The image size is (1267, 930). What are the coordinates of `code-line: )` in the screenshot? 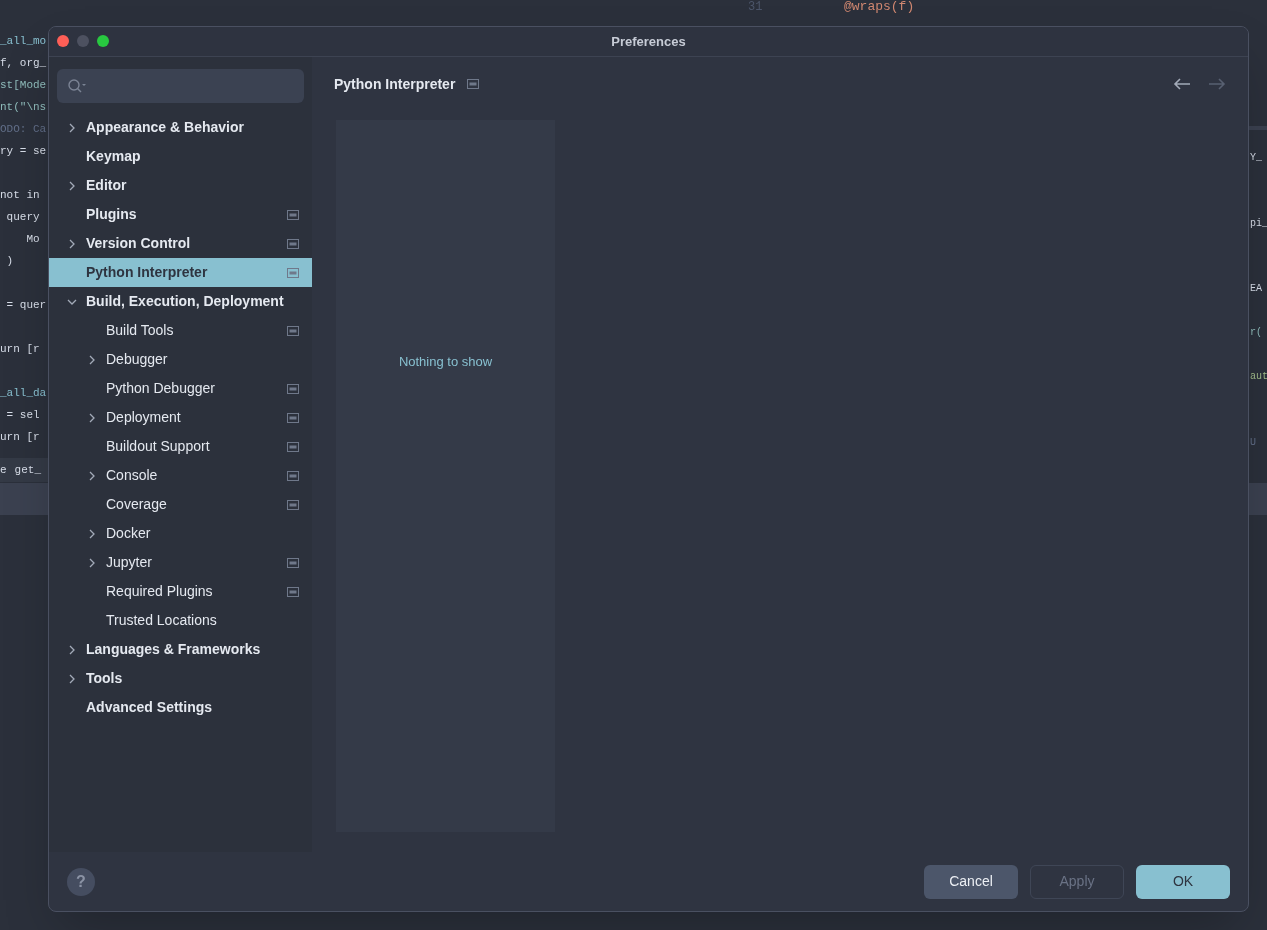 It's located at (9, 261).